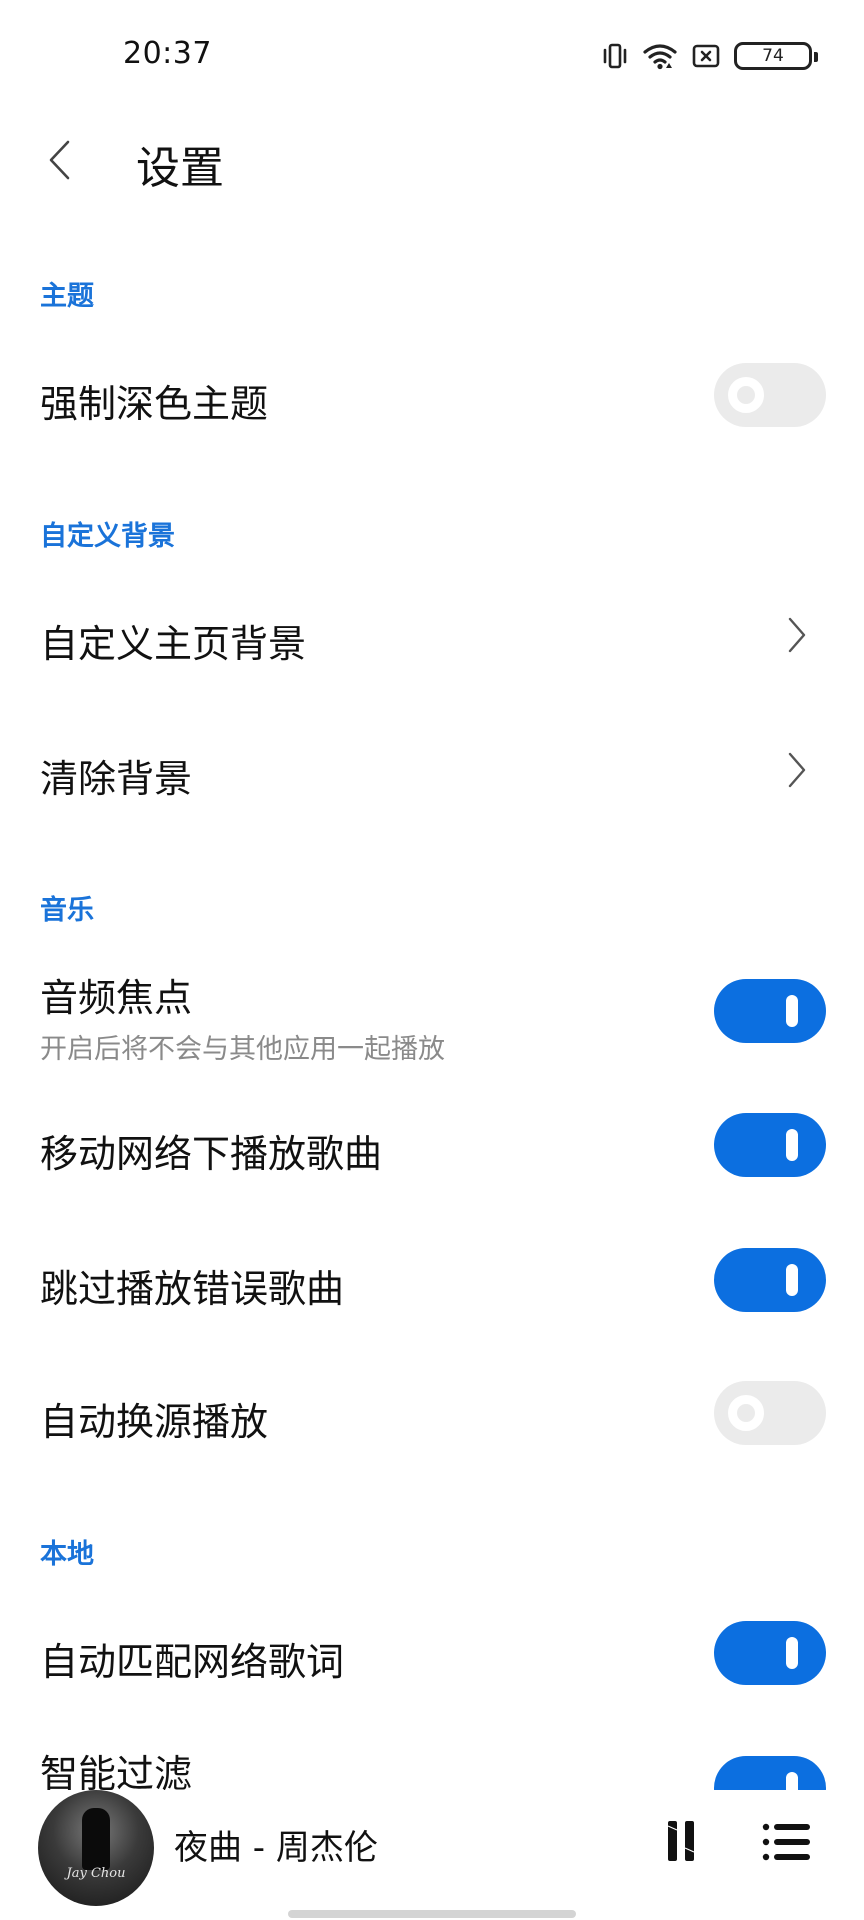 The width and height of the screenshot is (864, 1920). What do you see at coordinates (192, 1289) in the screenshot?
I see `setting-label: 跳过播放错误歌曲` at bounding box center [192, 1289].